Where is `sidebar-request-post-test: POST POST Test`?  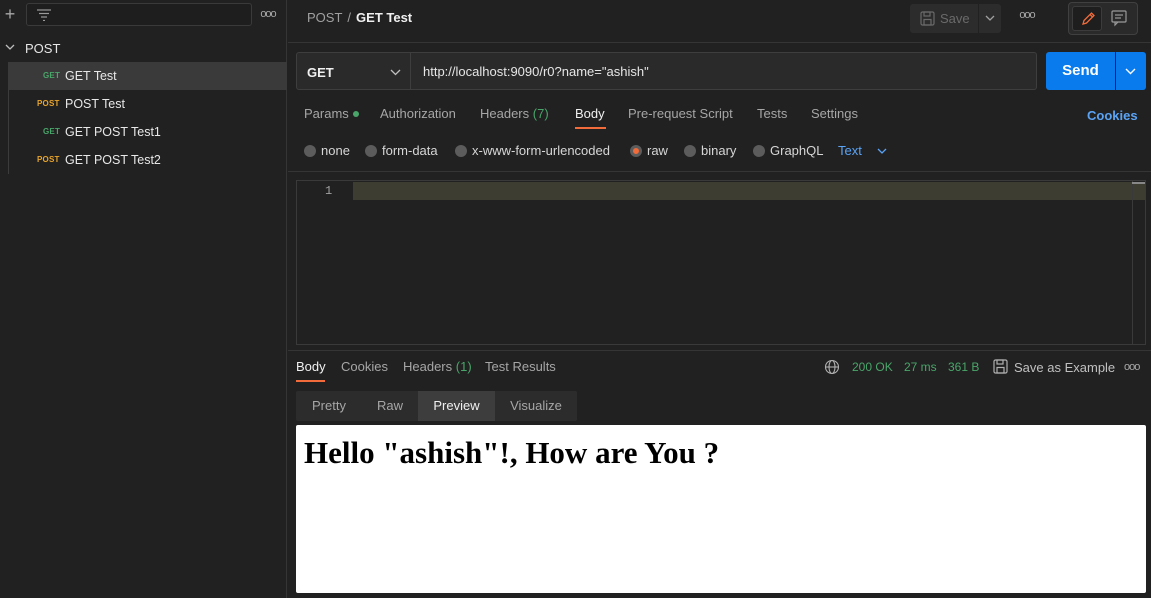 sidebar-request-post-test: POST POST Test is located at coordinates (147, 104).